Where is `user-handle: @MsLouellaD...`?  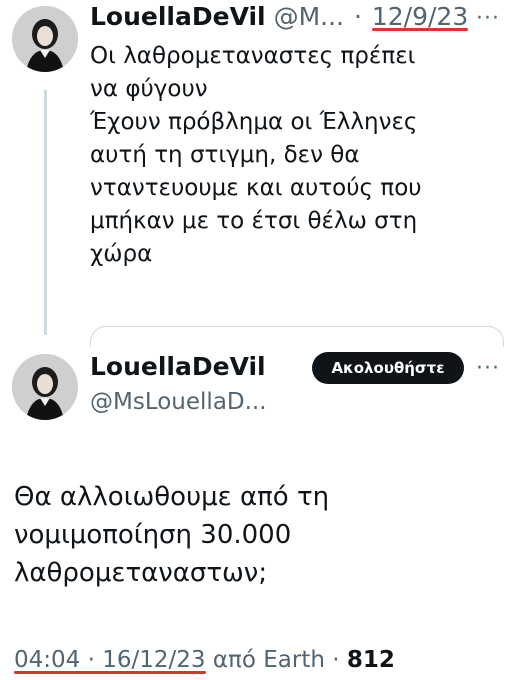 user-handle: @MsLouellaD... is located at coordinates (178, 402).